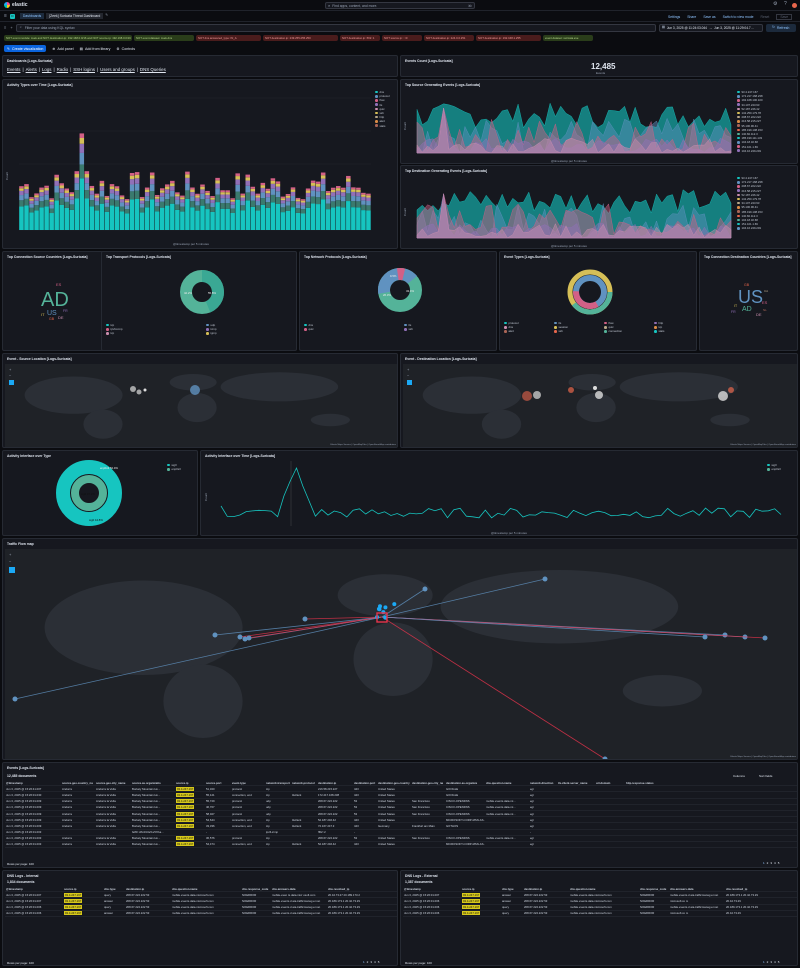 The height and width of the screenshot is (968, 800). What do you see at coordinates (195, 390) in the screenshot?
I see `map-point` at bounding box center [195, 390].